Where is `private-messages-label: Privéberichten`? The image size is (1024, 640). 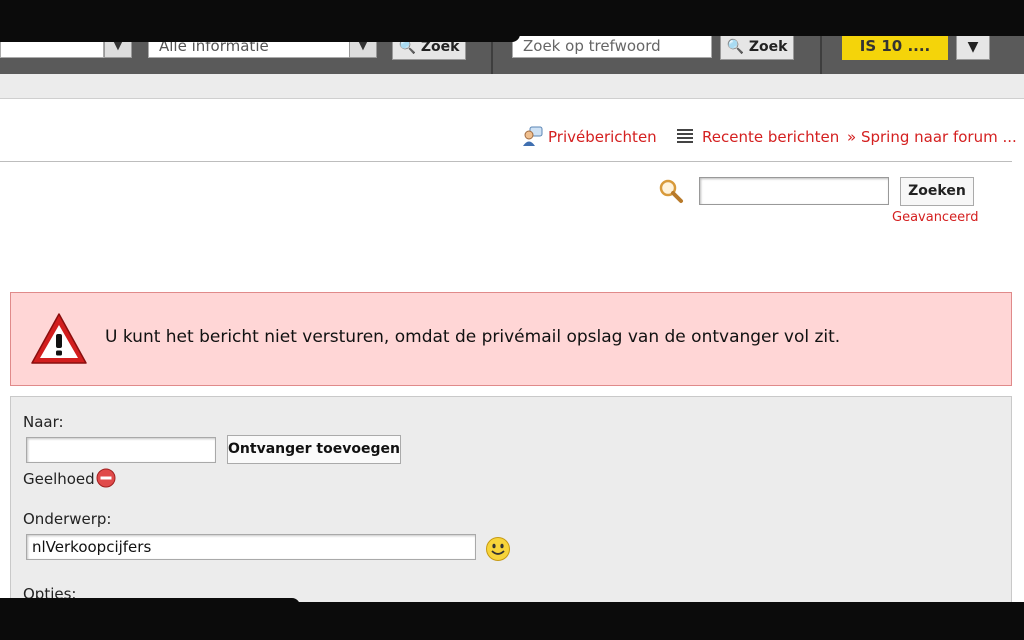
private-messages-label: Privéberichten is located at coordinates (602, 137).